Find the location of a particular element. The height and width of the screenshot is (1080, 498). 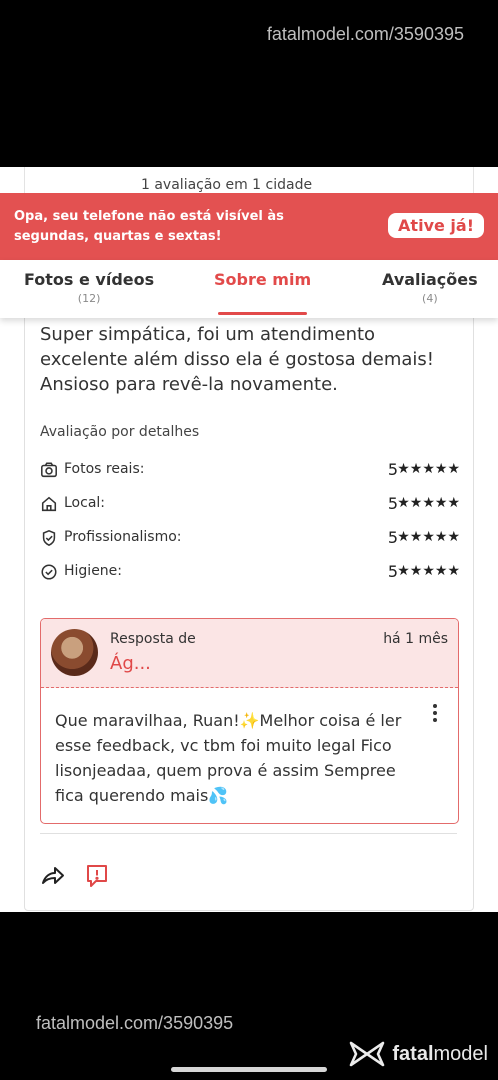

detail-label: Higiene: is located at coordinates (93, 571).